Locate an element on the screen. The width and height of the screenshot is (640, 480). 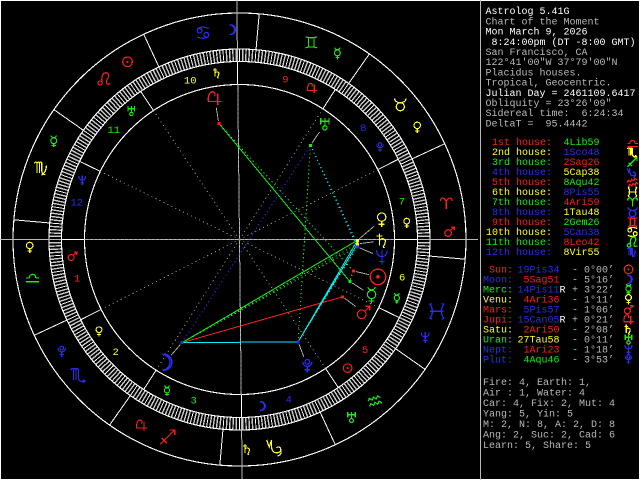
svg-text: 1 is located at coordinates (77, 280).